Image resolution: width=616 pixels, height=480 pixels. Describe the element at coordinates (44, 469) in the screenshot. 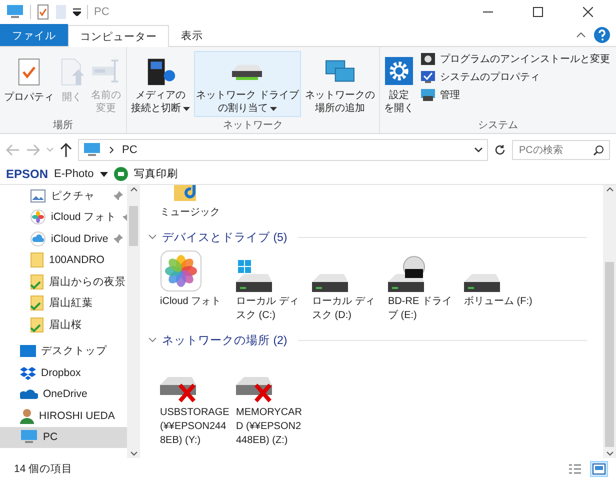

I see `item-count: 14 個の項目` at that location.